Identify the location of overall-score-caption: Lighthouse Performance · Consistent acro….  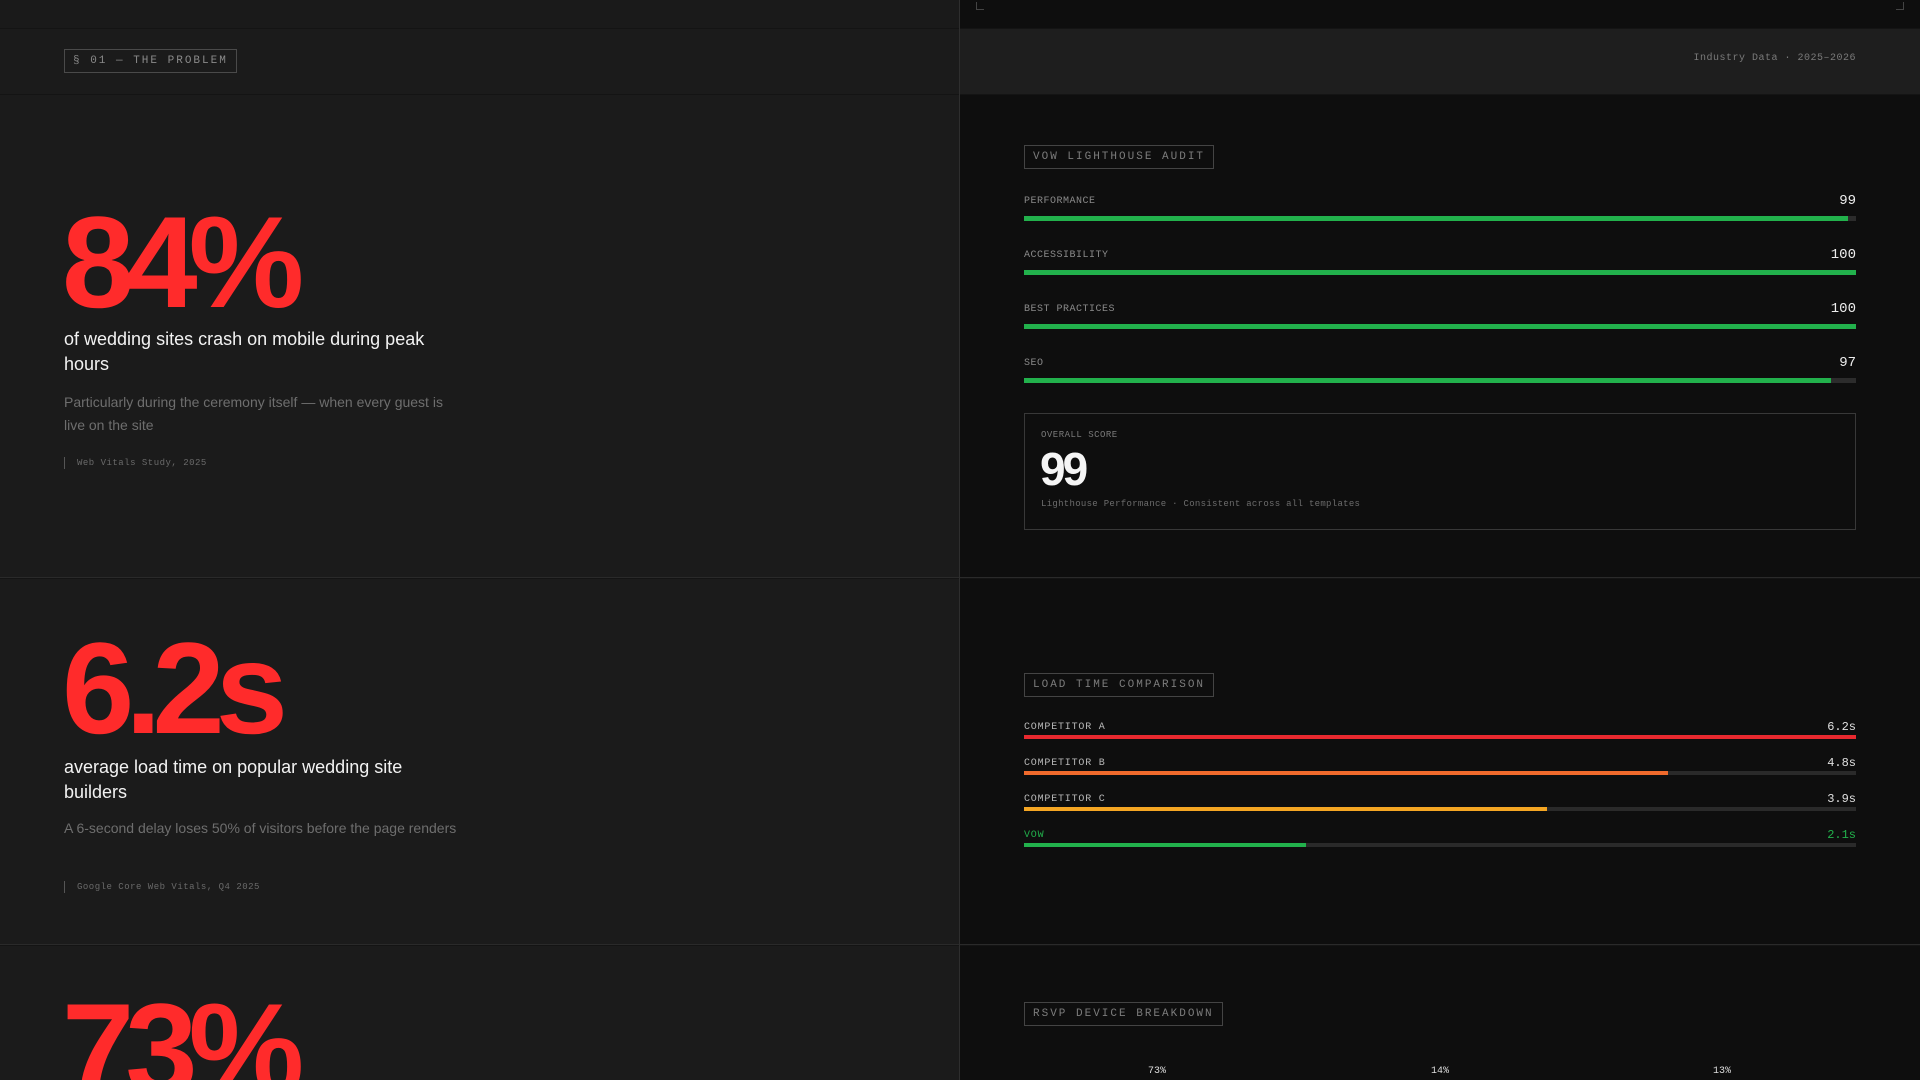
(1201, 504).